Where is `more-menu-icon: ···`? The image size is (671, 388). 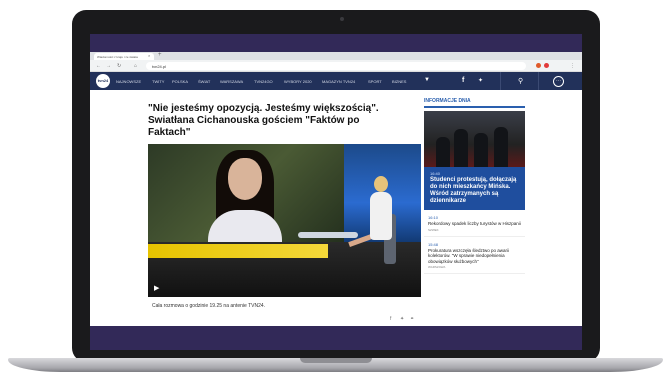 more-menu-icon: ··· is located at coordinates (558, 81).